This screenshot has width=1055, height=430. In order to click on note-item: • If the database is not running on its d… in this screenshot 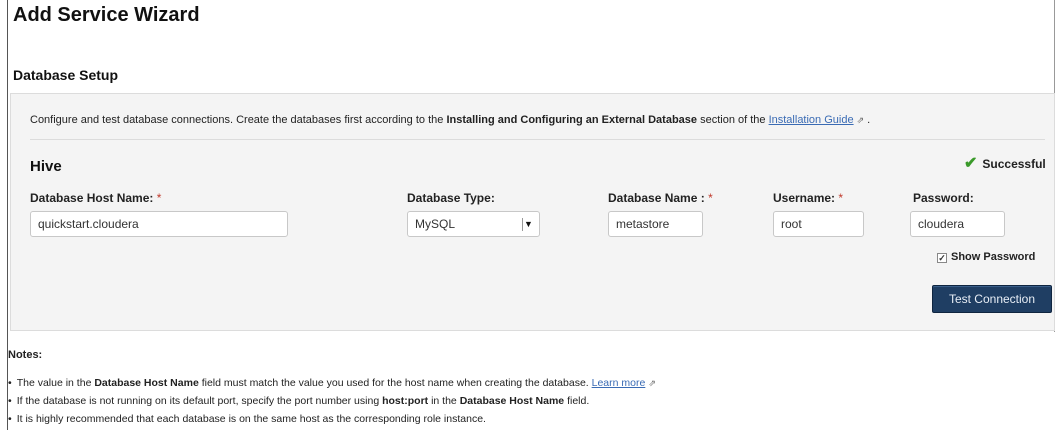, I will do `click(298, 401)`.